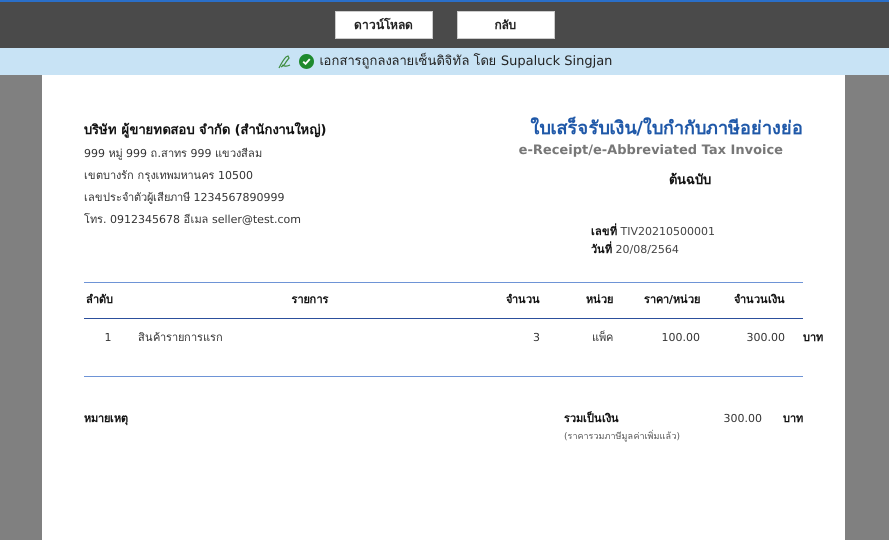 This screenshot has width=889, height=540. What do you see at coordinates (205, 130) in the screenshot?
I see `seller-name: บริษัท ผู้ขายทดสอบ จำกัด (สำนักงานใหญ่)` at bounding box center [205, 130].